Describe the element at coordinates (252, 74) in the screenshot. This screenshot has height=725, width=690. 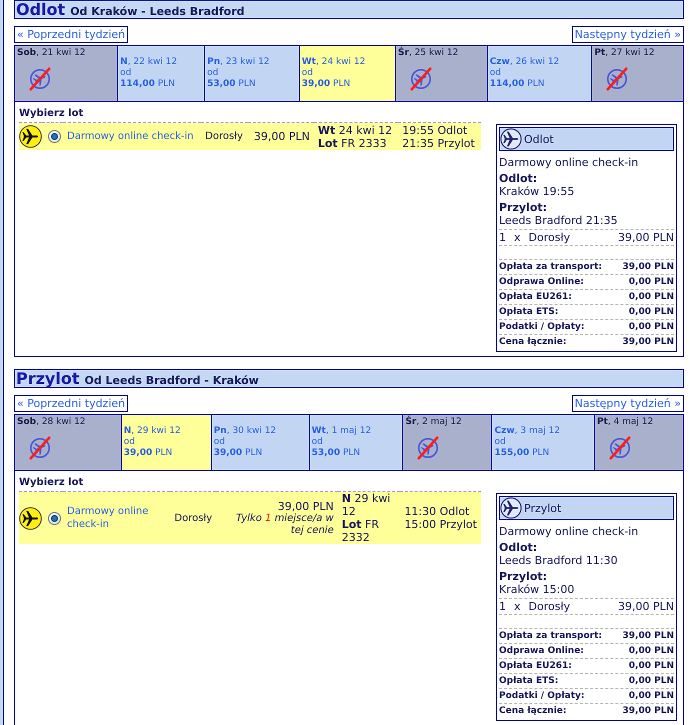
I see `day-option: Pn, 23 kwi 12 od 53,00 PLN` at that location.